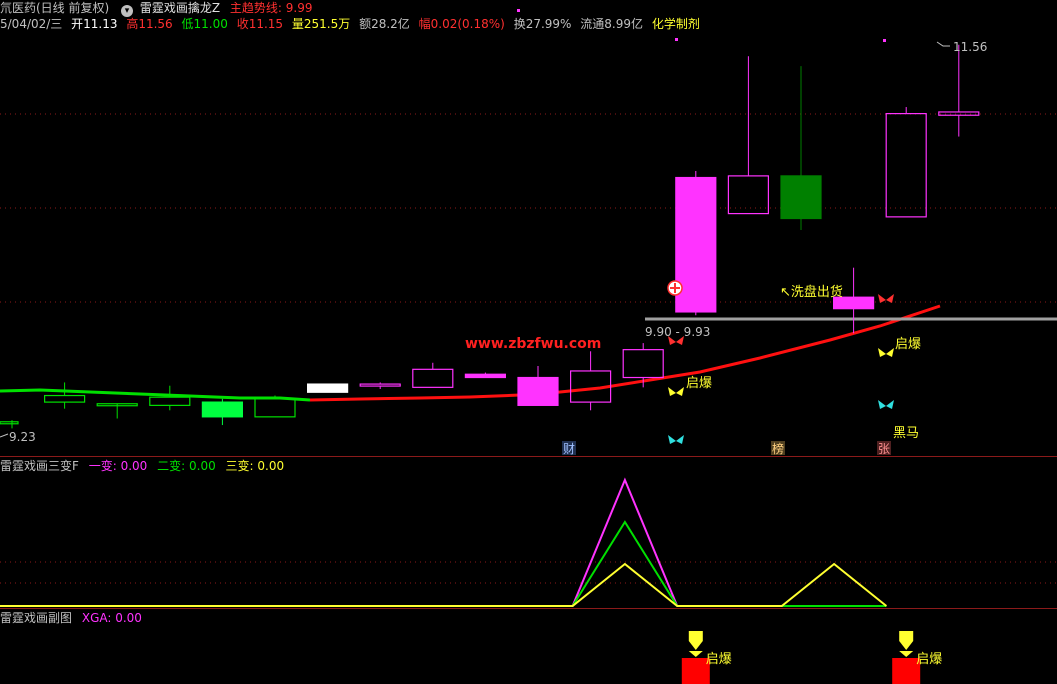 This screenshot has width=1057, height=684. I want to click on low-price-label: 9.23, so click(22, 437).